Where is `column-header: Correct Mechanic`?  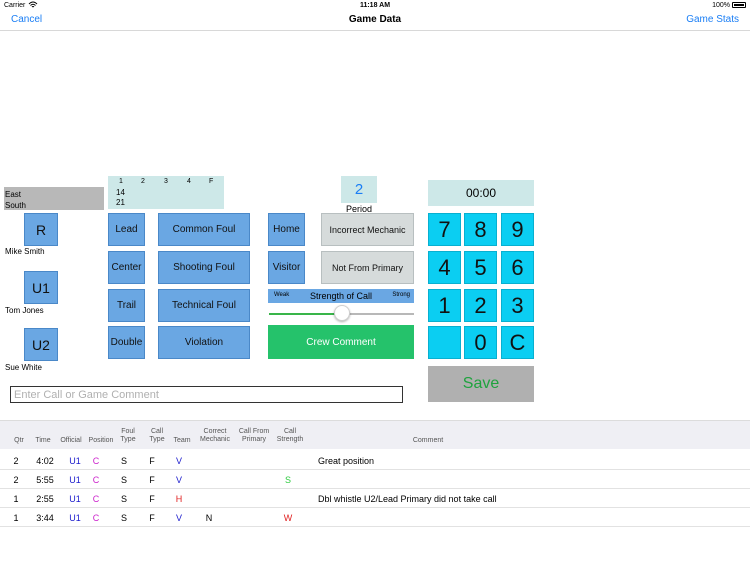
column-header: Correct Mechanic is located at coordinates (215, 435).